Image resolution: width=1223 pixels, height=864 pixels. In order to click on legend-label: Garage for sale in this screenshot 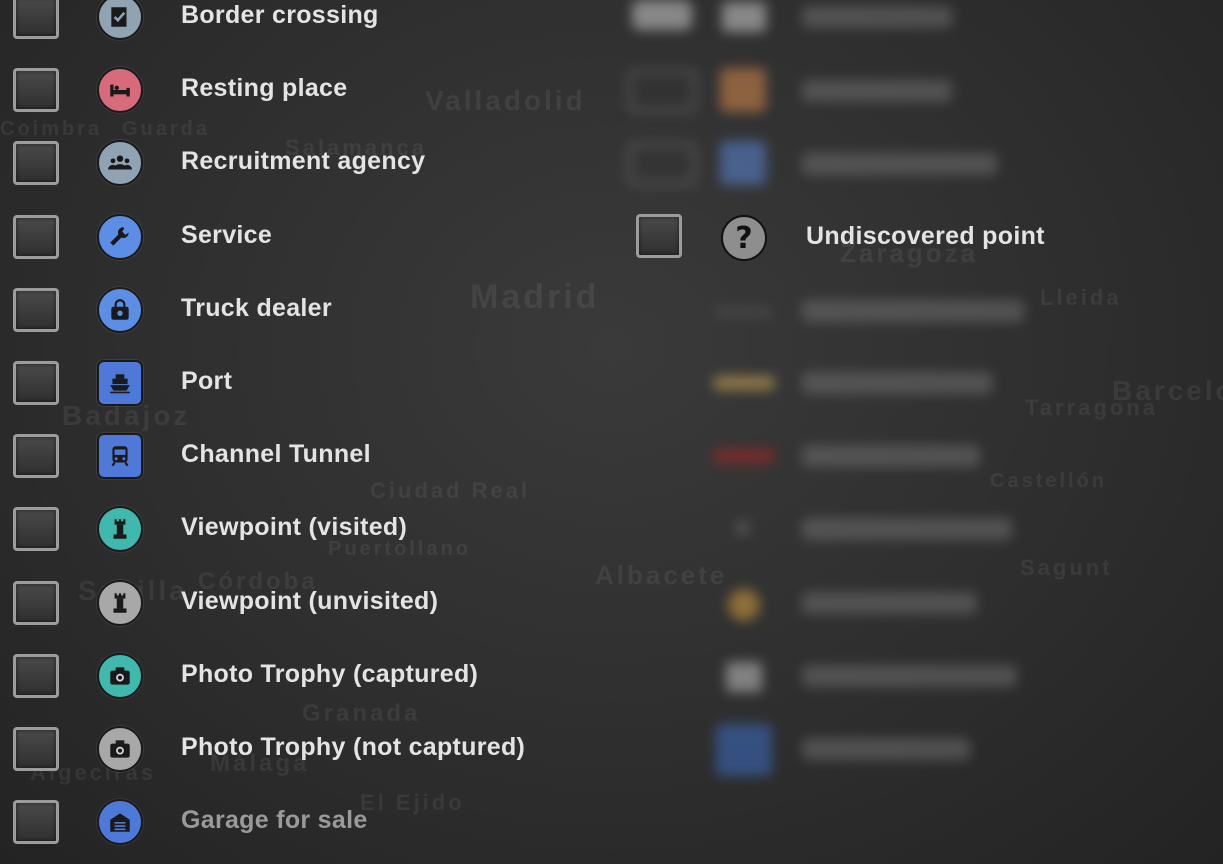, I will do `click(274, 820)`.